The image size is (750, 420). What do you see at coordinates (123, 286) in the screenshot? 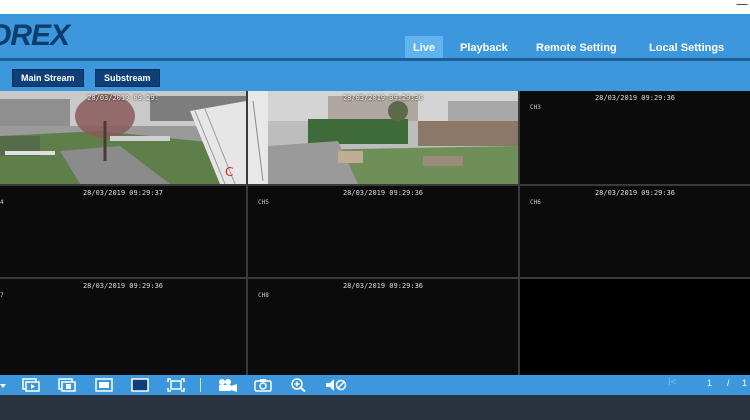
I see `channel-7-timestamp: 28/03/2019 09:29:36` at bounding box center [123, 286].